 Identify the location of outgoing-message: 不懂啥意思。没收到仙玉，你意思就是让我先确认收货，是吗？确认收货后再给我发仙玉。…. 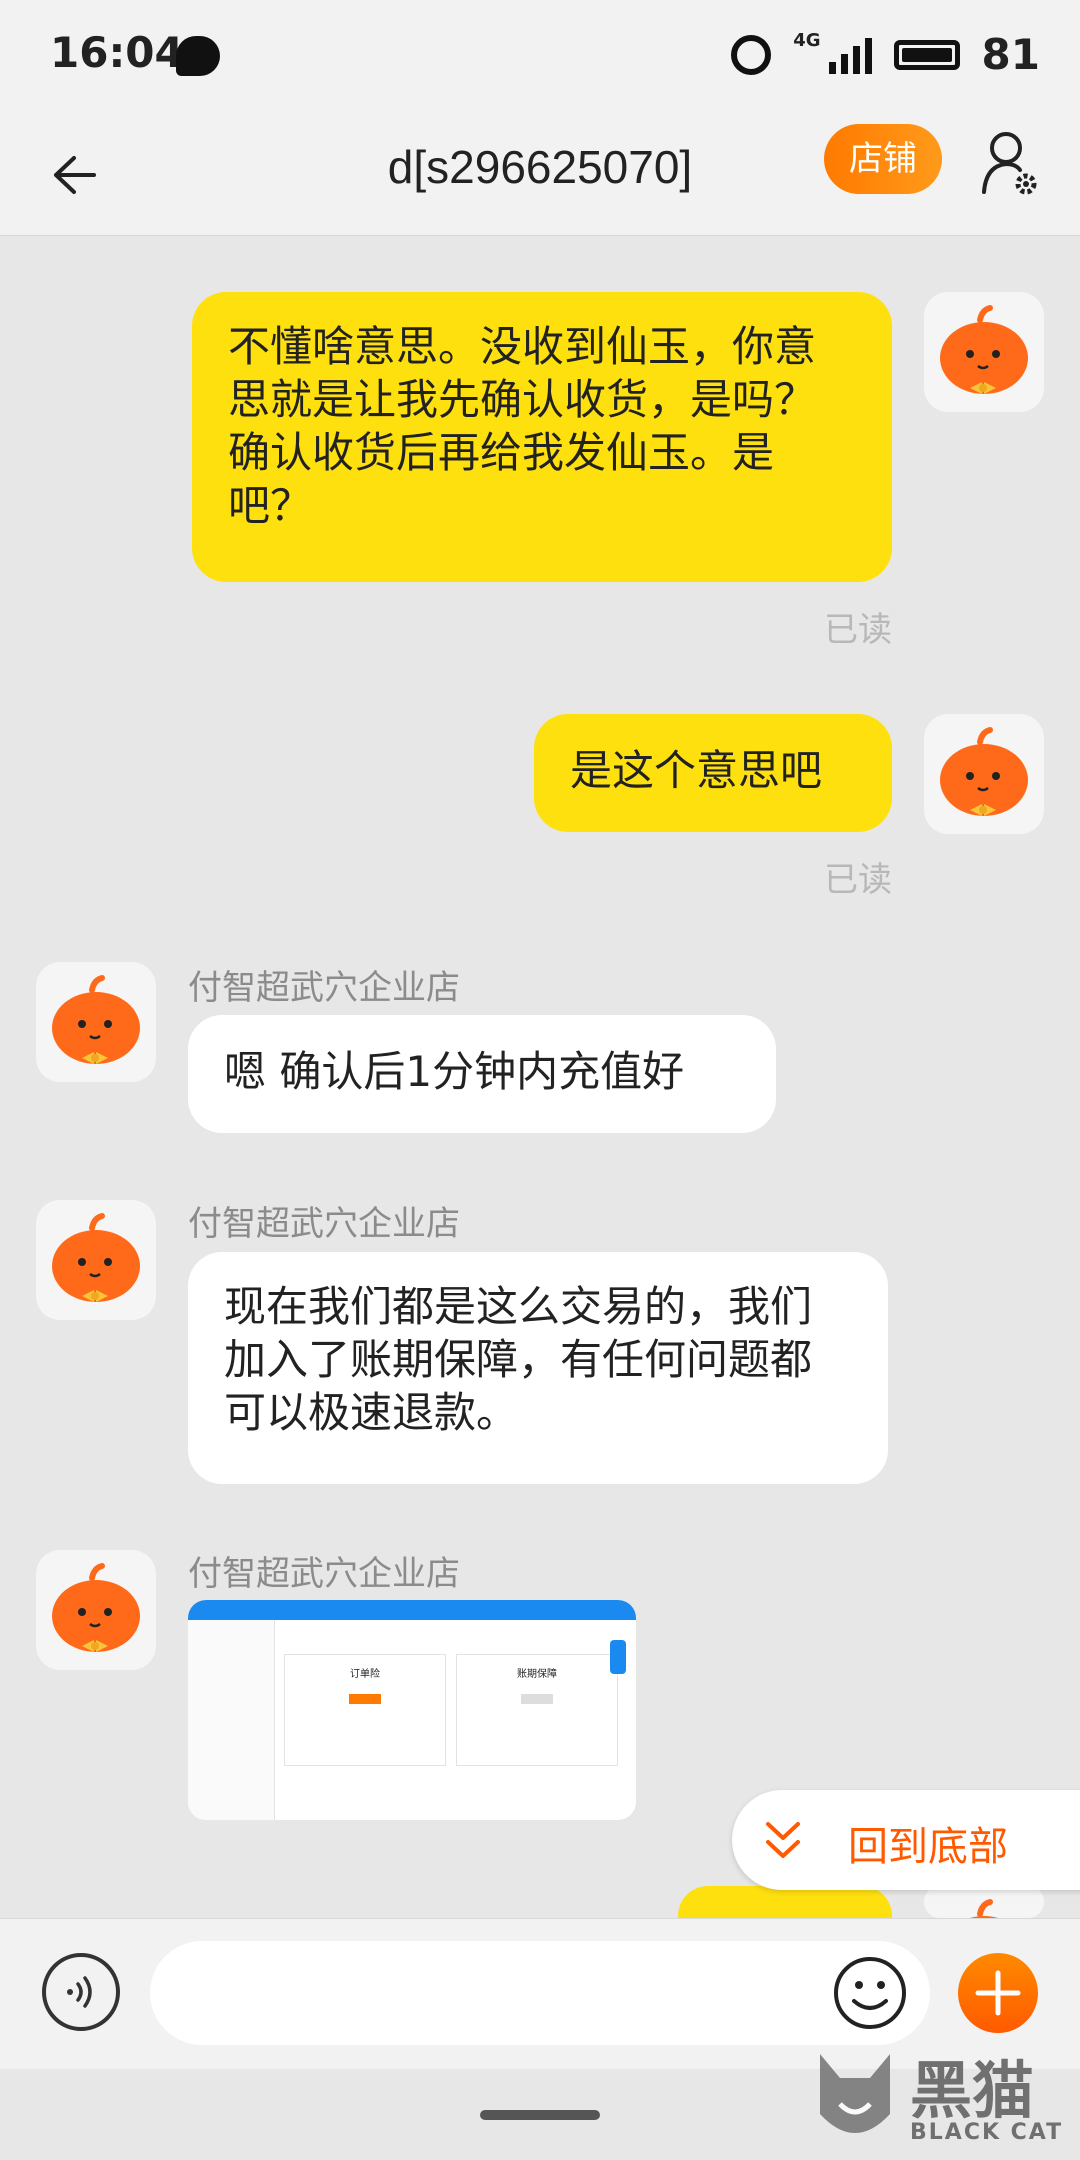
(542, 437).